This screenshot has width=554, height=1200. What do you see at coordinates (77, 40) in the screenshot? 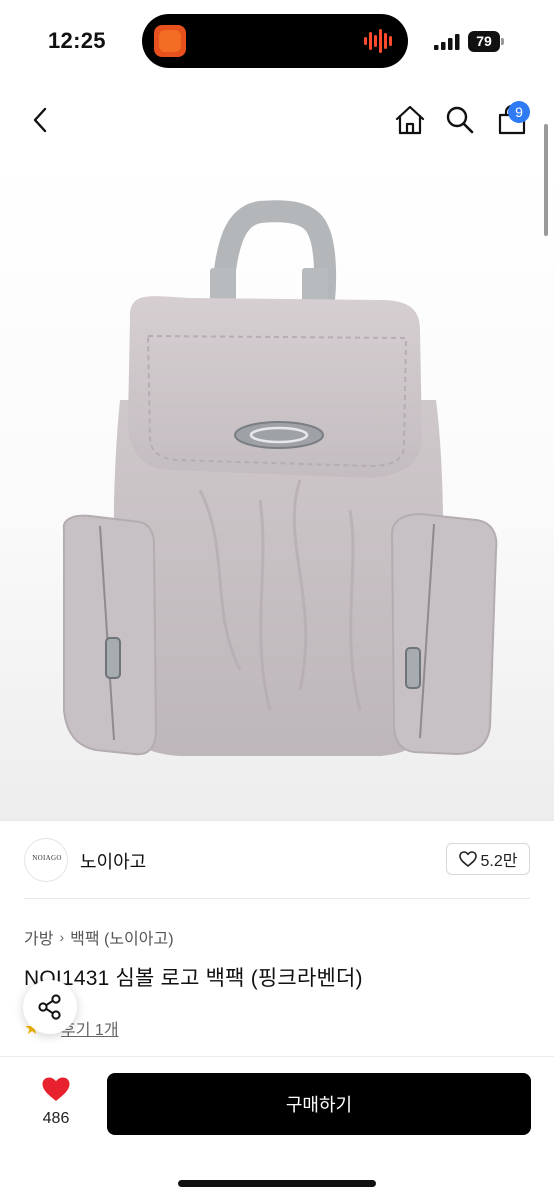
I see `status-time: 12:25` at bounding box center [77, 40].